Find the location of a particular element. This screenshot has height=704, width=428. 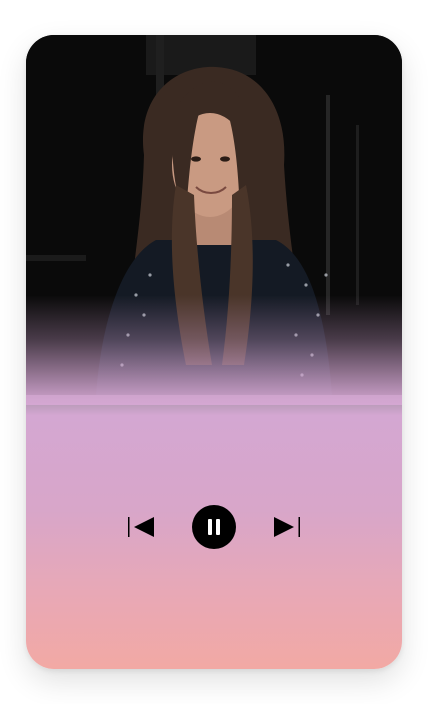

pause-icon is located at coordinates (210, 527).